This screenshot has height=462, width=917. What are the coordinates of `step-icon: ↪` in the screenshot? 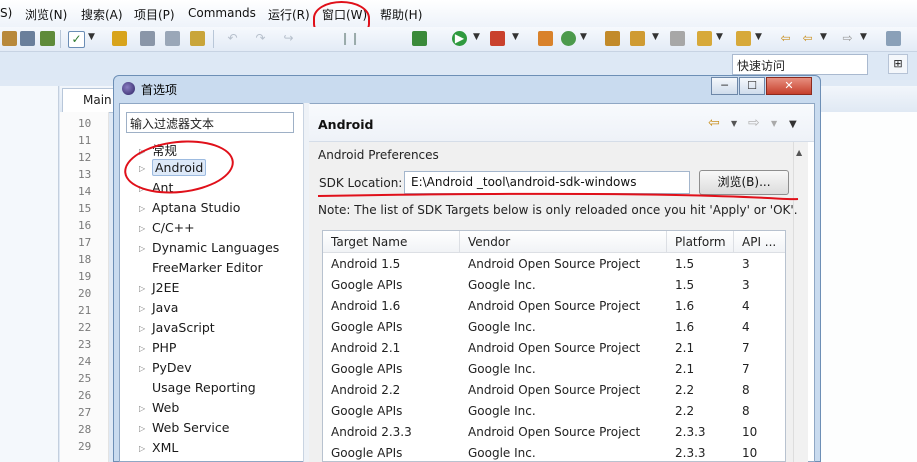 It's located at (288, 38).